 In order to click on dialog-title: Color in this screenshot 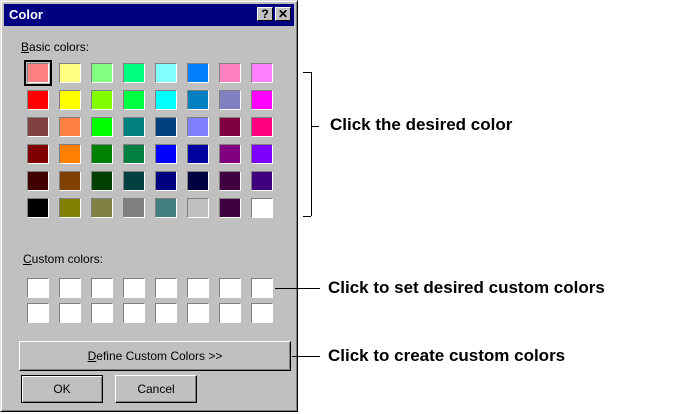, I will do `click(26, 14)`.